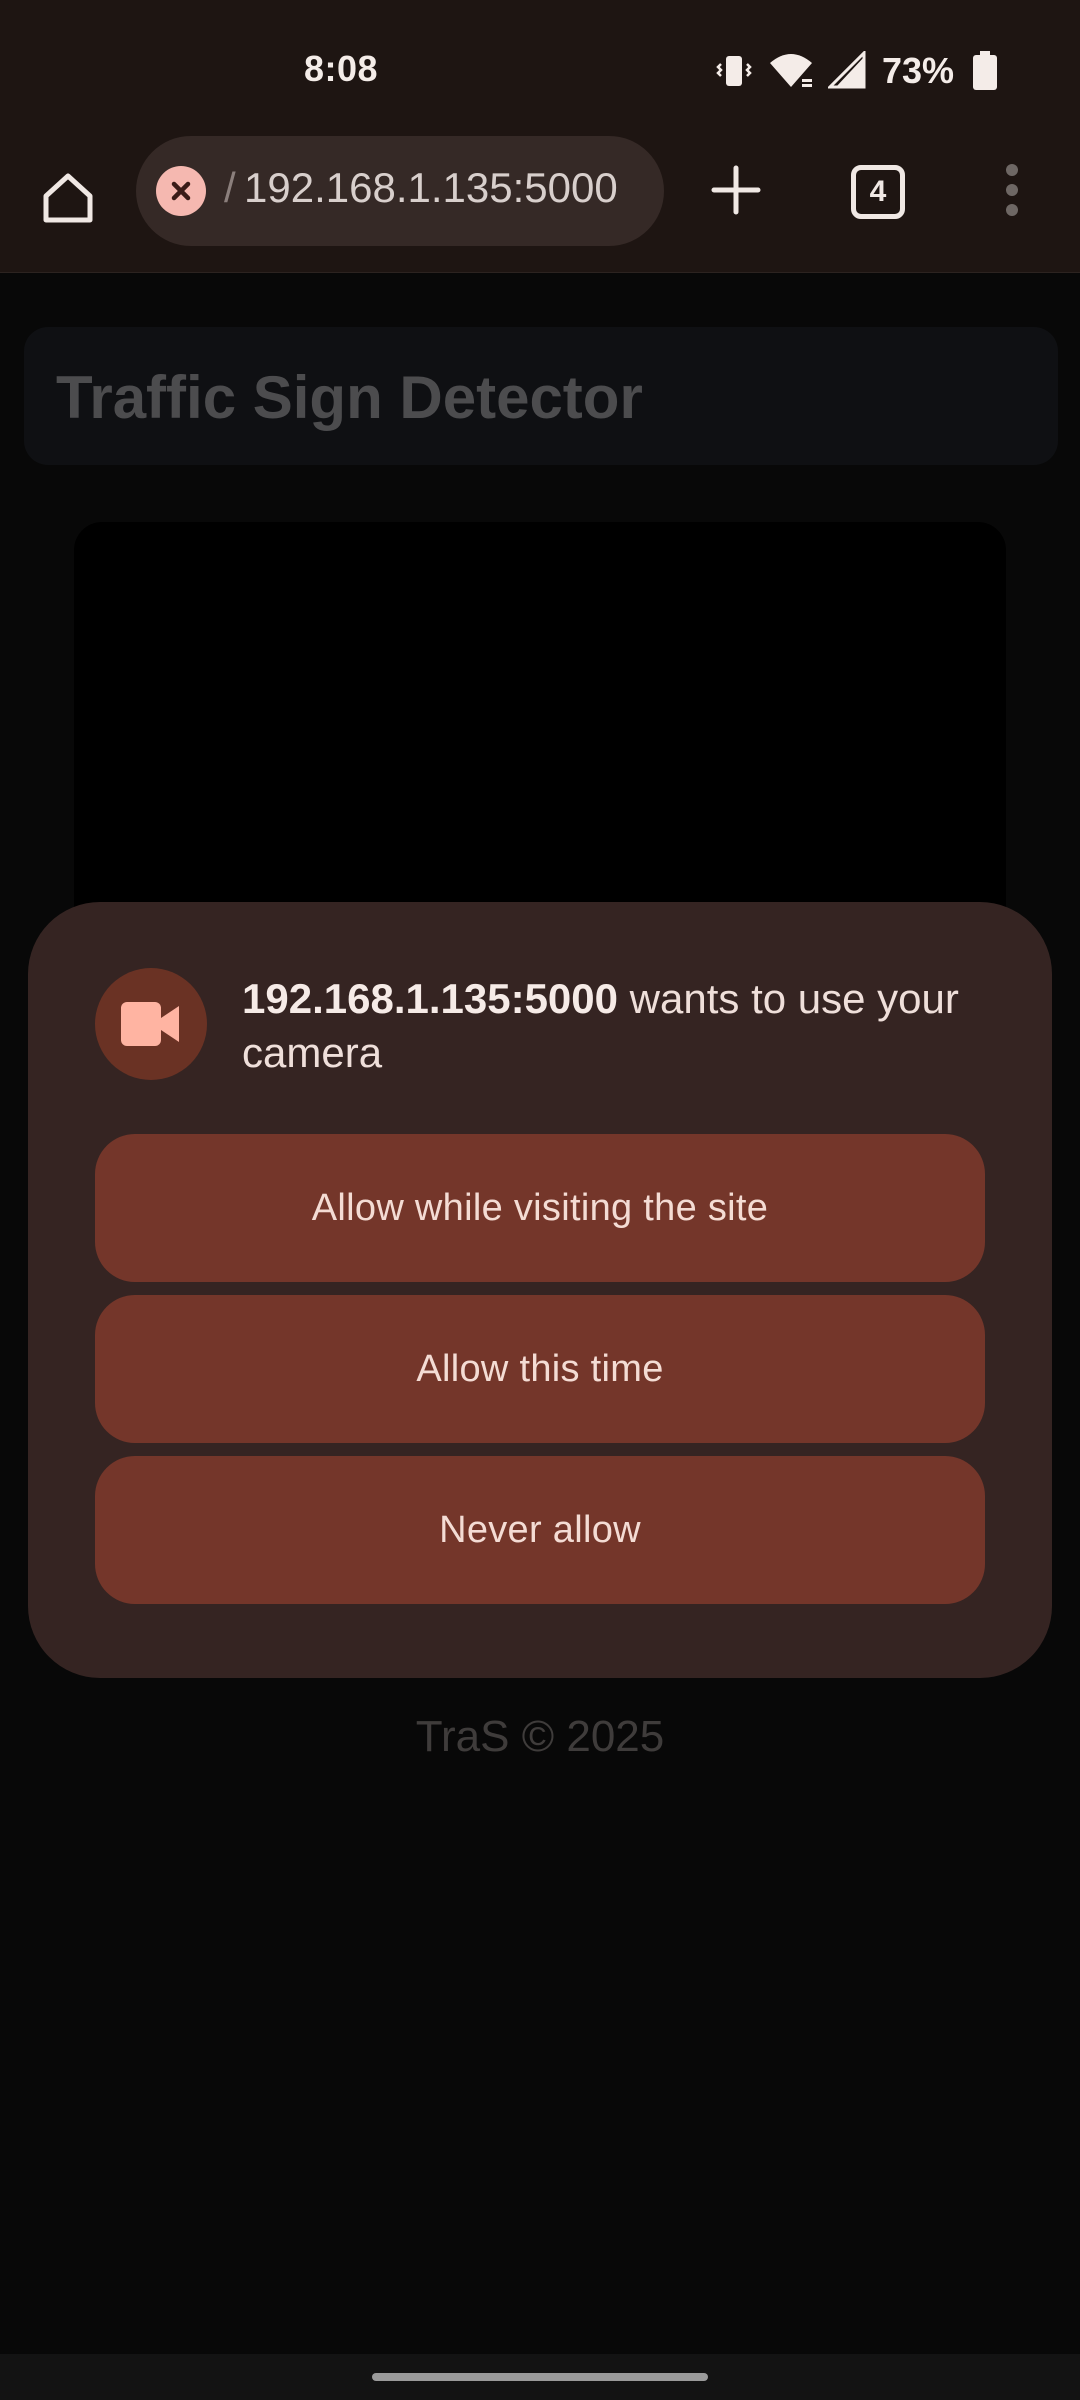 This screenshot has width=1080, height=2400. I want to click on gesture-handle, so click(540, 2377).